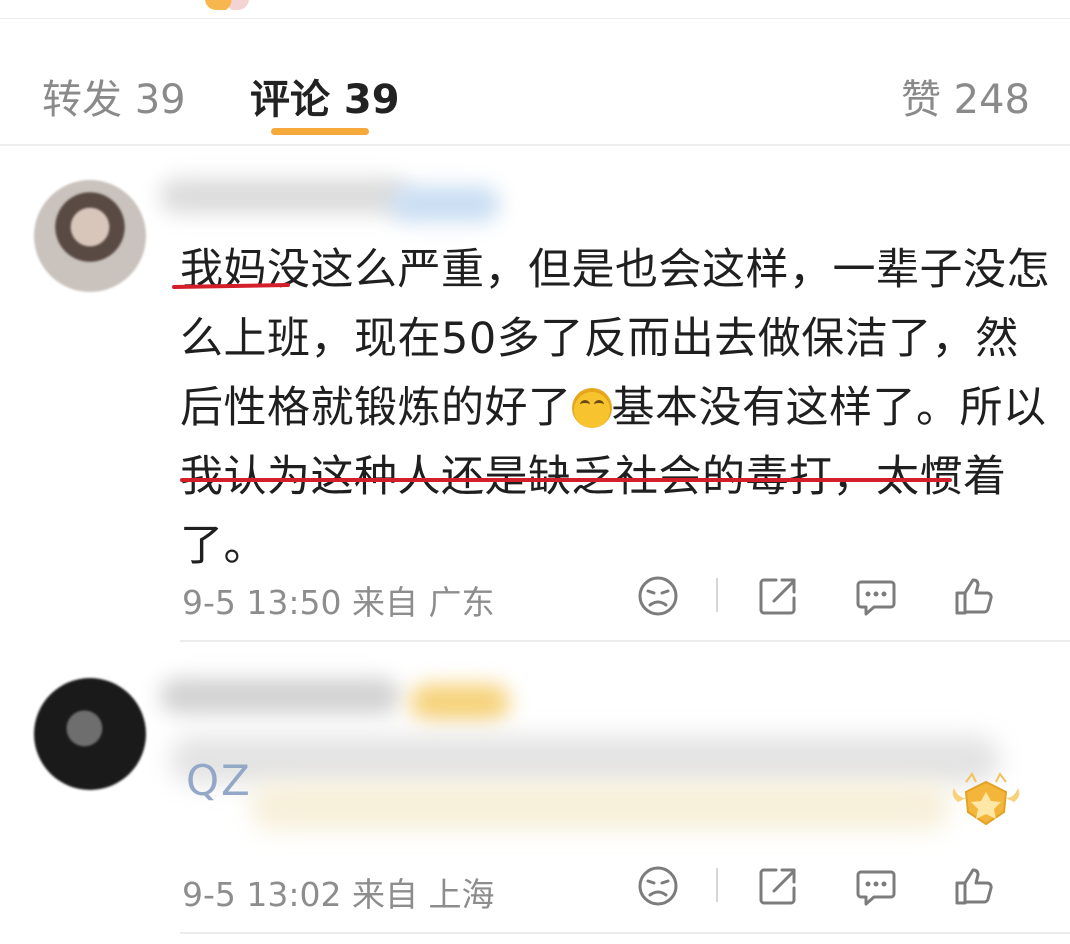  I want to click on comment-time: 9-5 13:50, so click(262, 602).